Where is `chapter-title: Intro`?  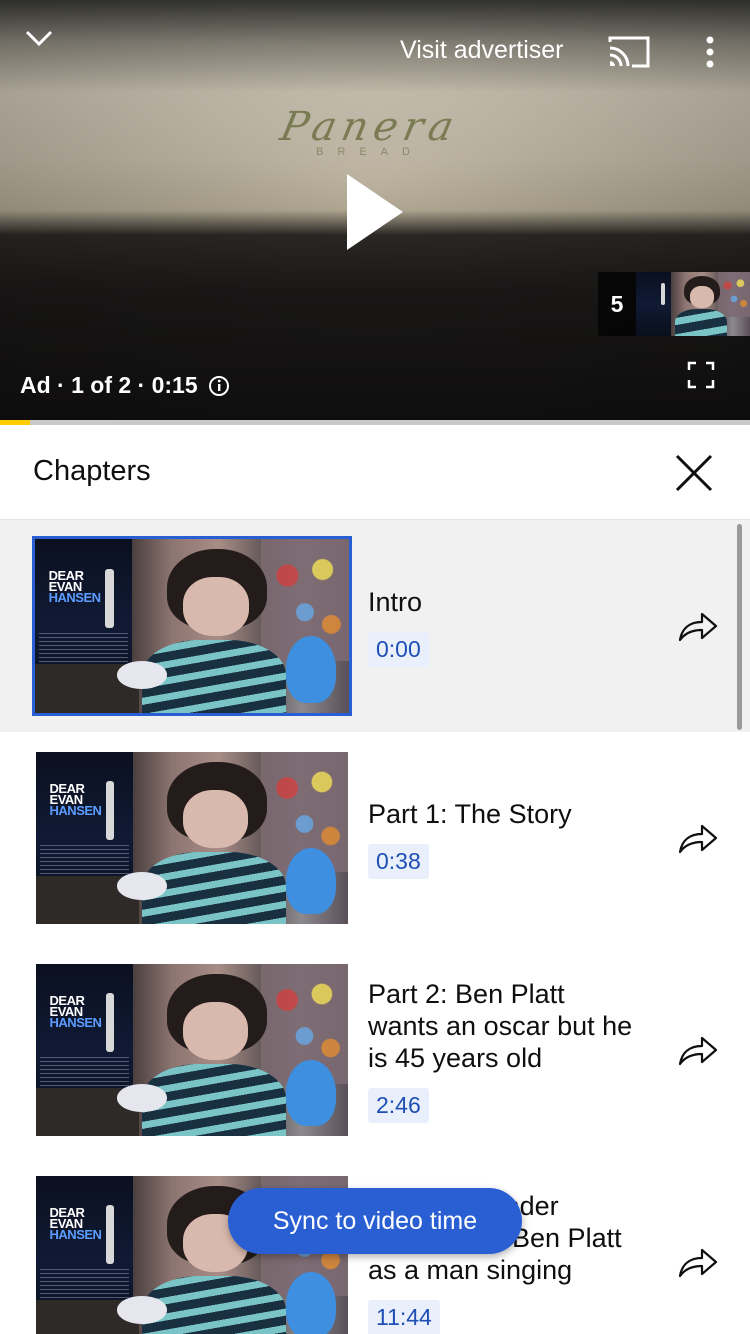
chapter-title: Intro is located at coordinates (395, 601).